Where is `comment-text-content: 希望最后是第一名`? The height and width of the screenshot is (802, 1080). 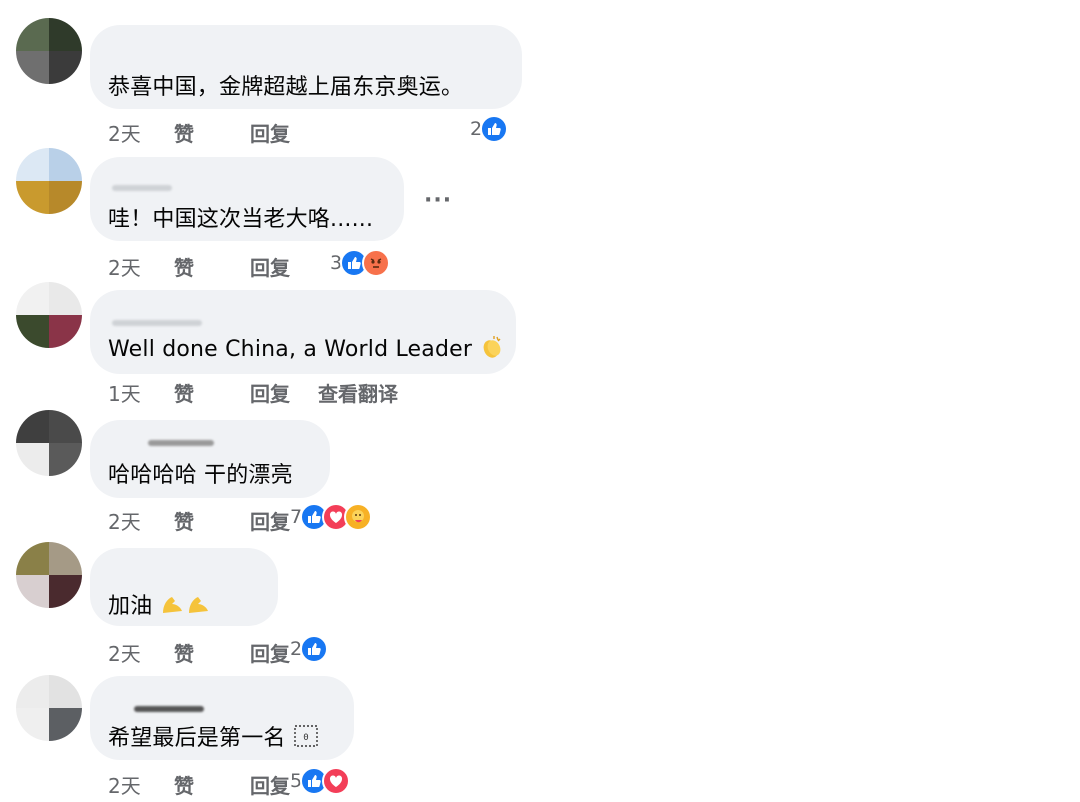
comment-text-content: 希望最后是第一名 is located at coordinates (197, 738).